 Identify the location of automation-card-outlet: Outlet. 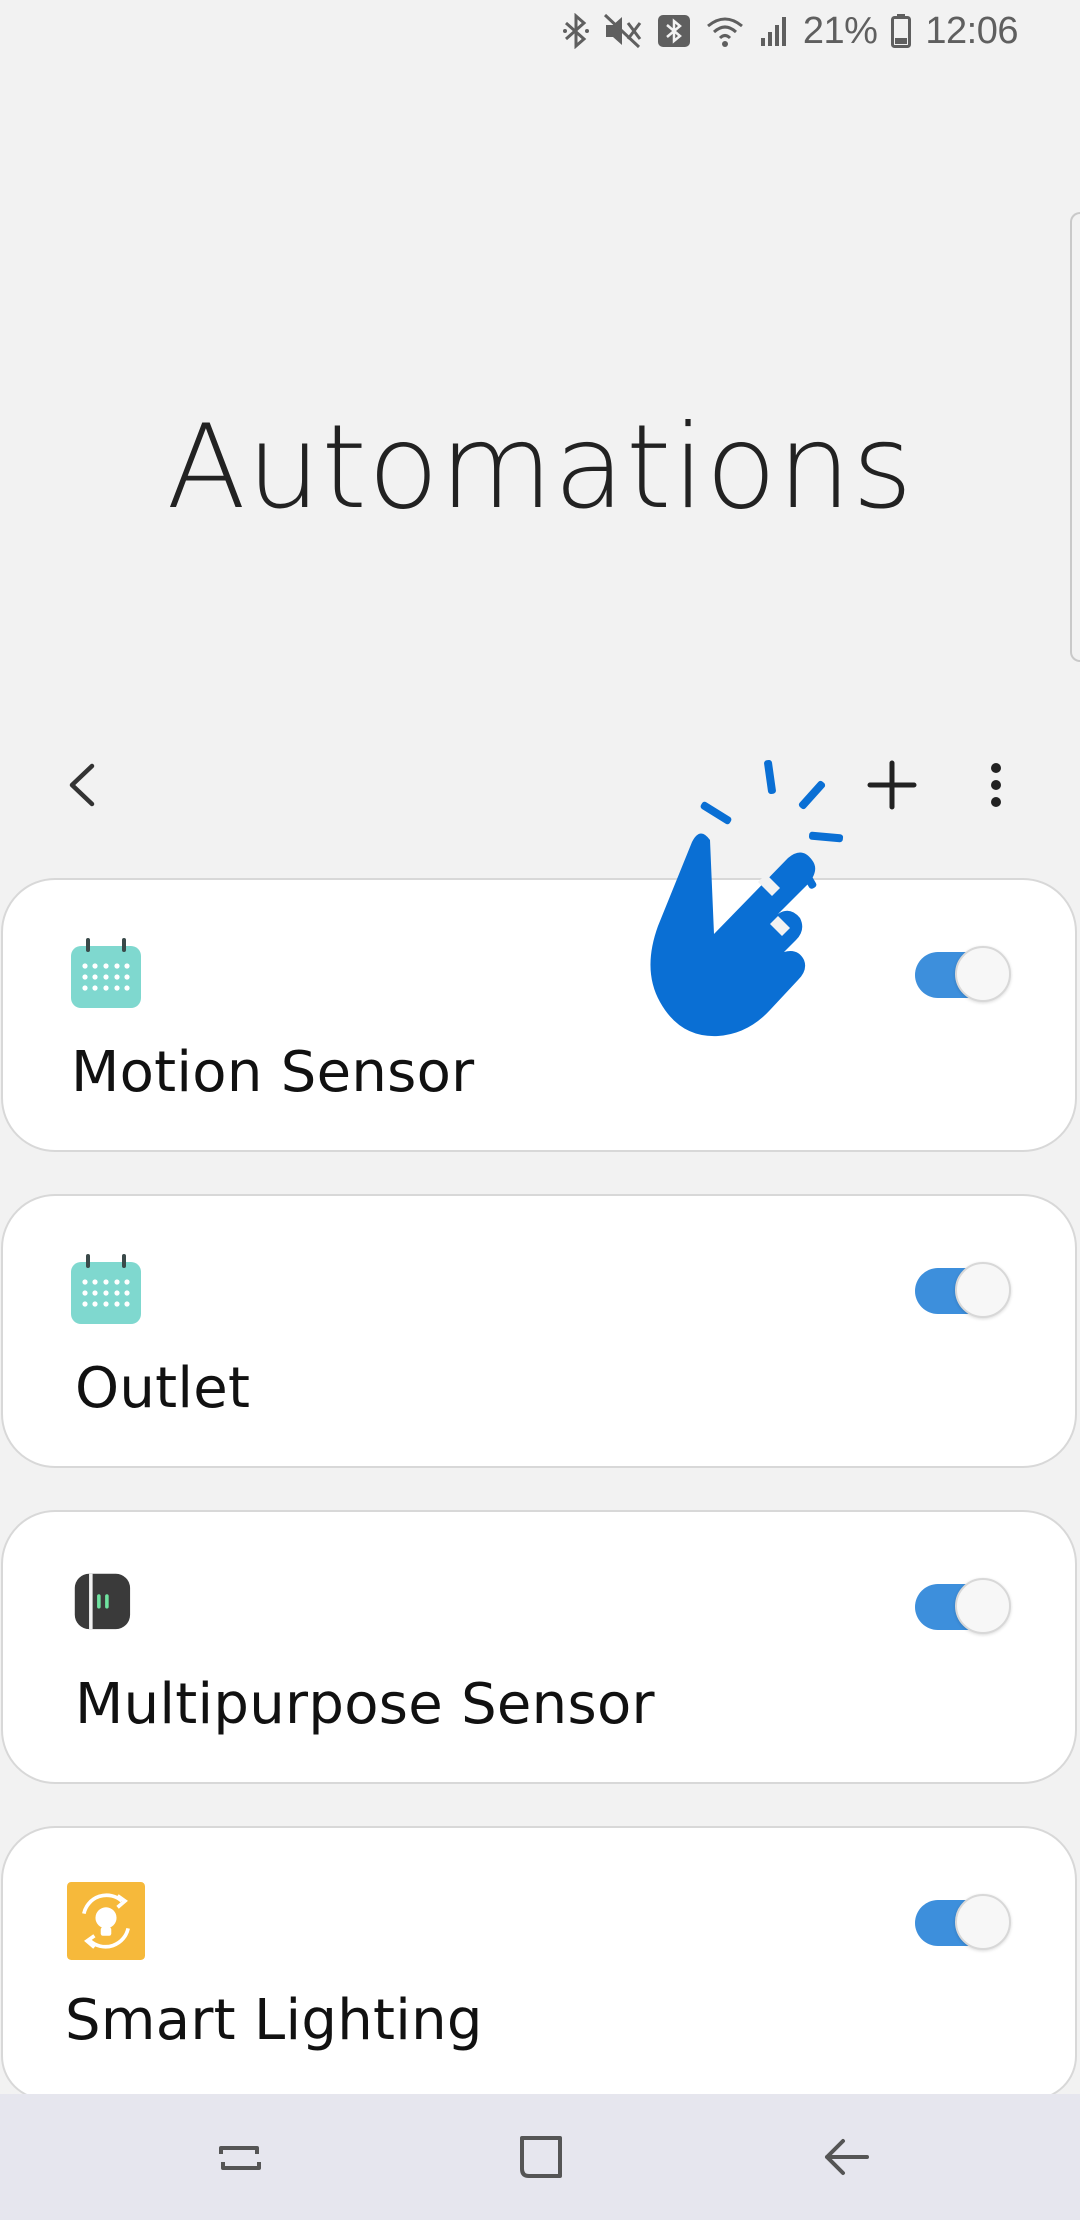
(539, 1331).